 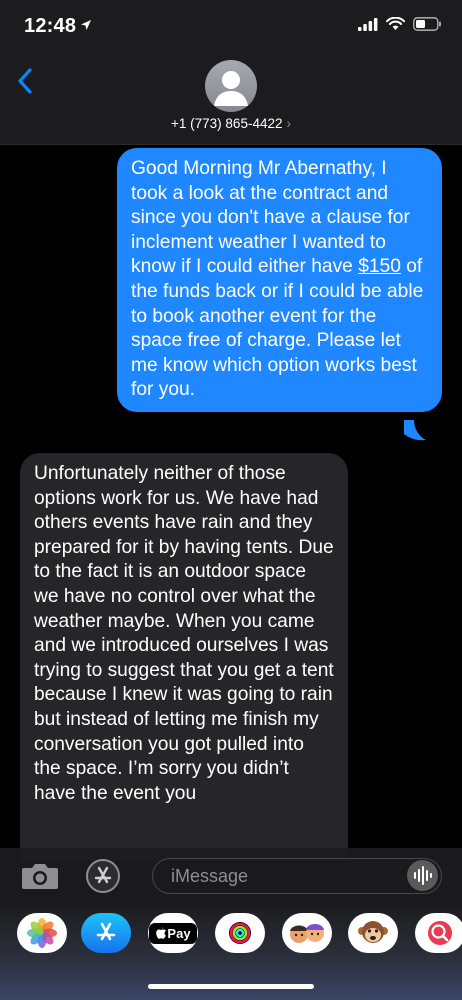 I want to click on apple-pay-icon: Pay, so click(x=173, y=933).